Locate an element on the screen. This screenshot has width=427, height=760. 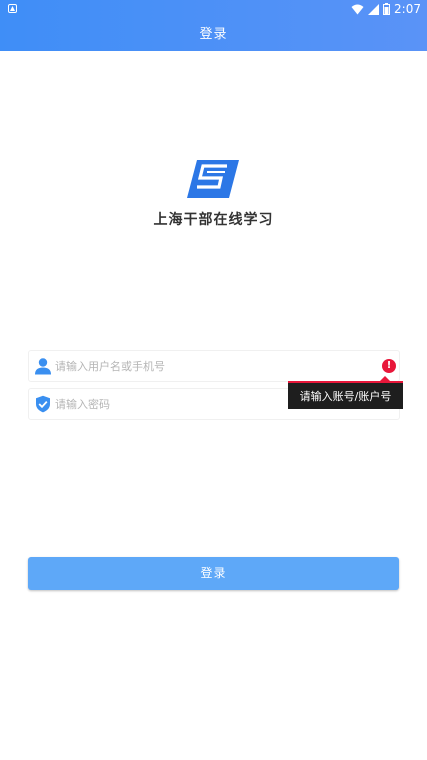
app-logo is located at coordinates (213, 179).